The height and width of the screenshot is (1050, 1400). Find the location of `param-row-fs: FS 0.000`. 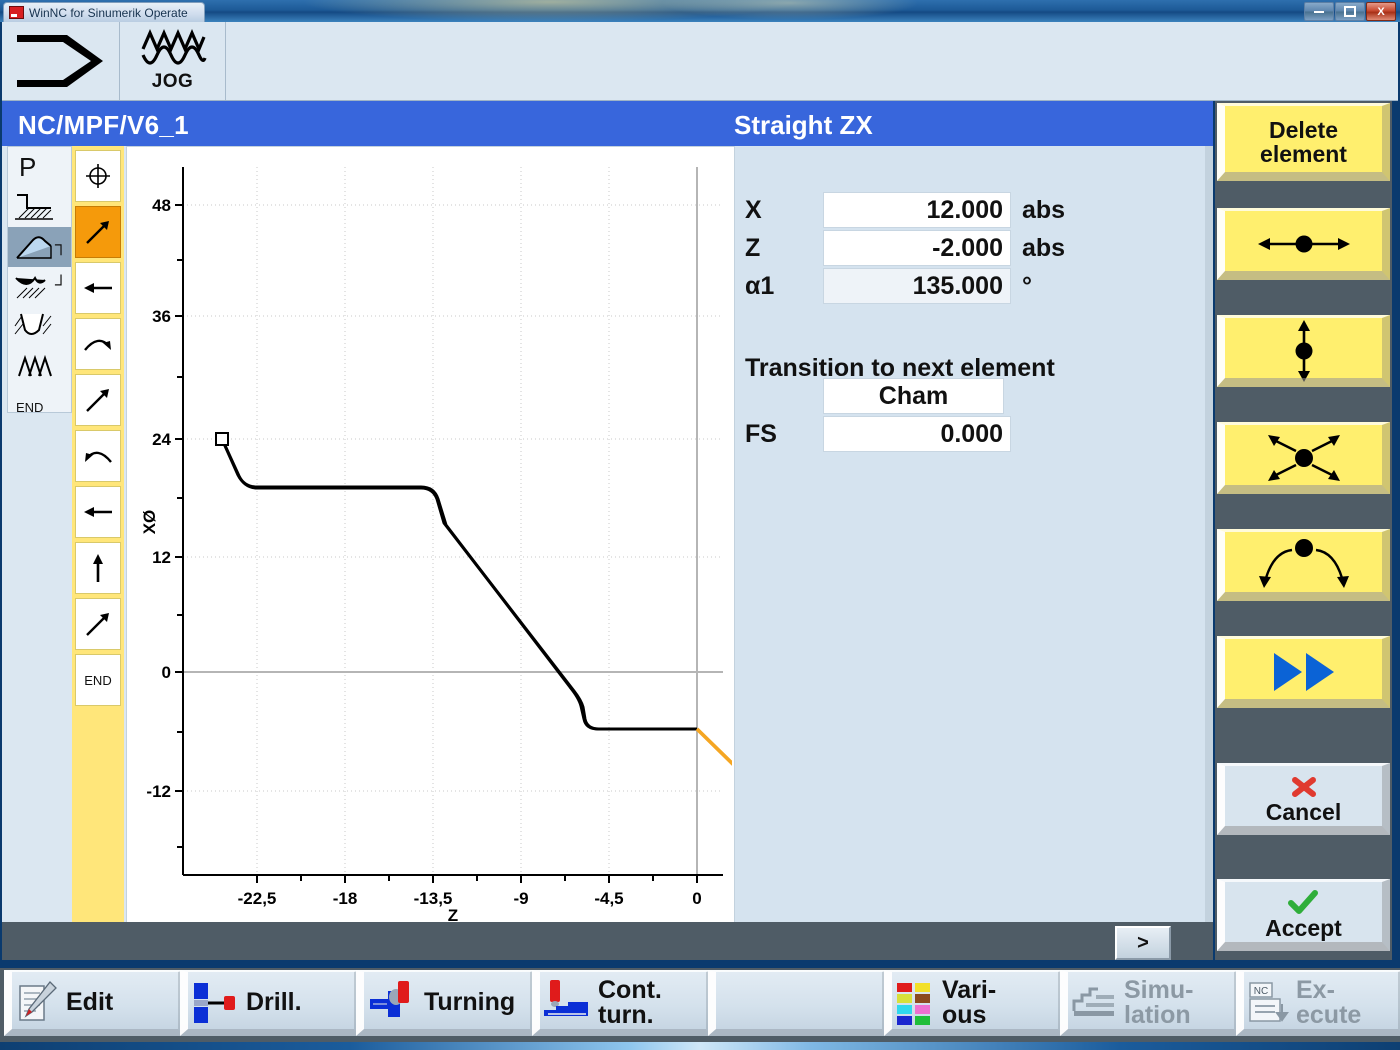

param-row-fs: FS 0.000 is located at coordinates (878, 434).